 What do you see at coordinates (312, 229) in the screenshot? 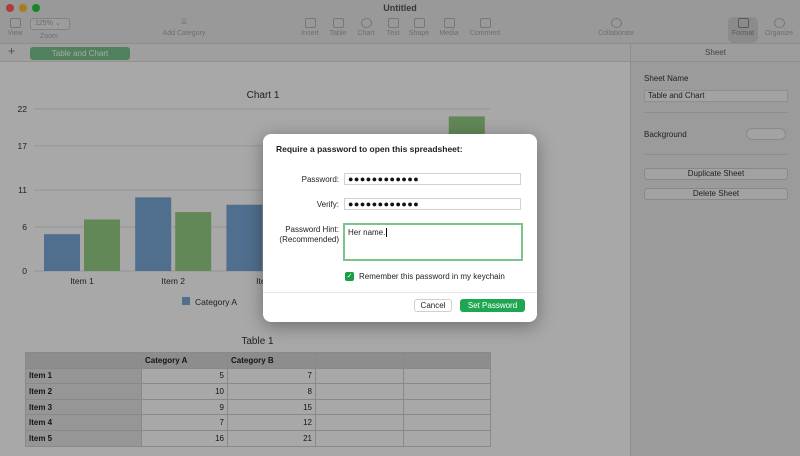
I see `password-hint-label: Password Hint:` at bounding box center [312, 229].